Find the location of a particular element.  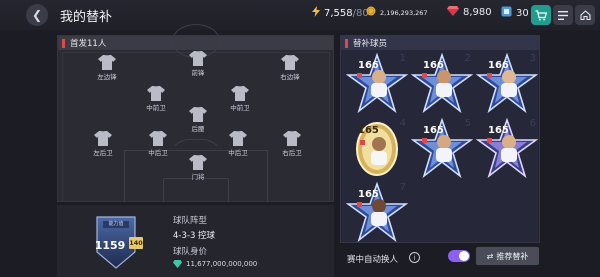

gem-icon is located at coordinates (177, 264).